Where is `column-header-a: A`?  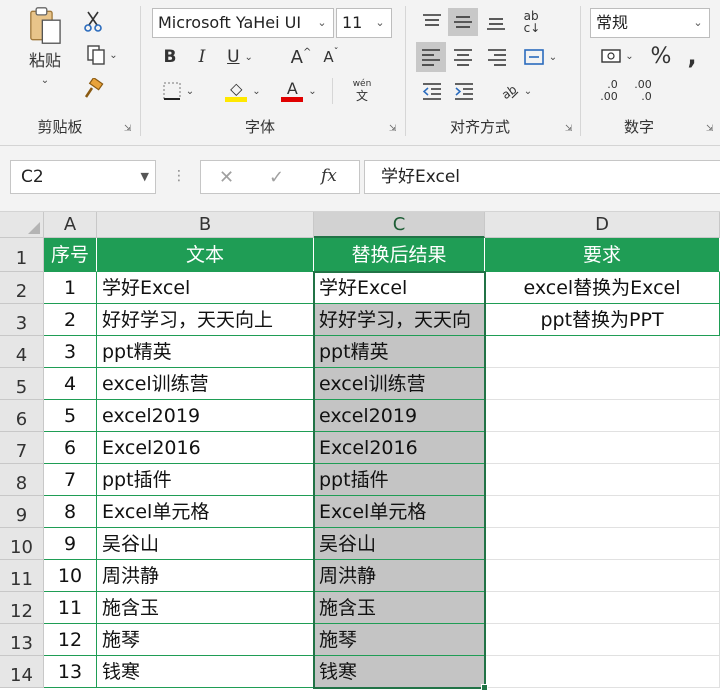 column-header-a: A is located at coordinates (70, 225).